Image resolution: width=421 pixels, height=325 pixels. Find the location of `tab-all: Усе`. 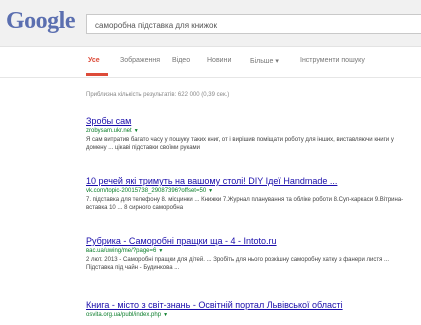

tab-all: Усе is located at coordinates (94, 60).